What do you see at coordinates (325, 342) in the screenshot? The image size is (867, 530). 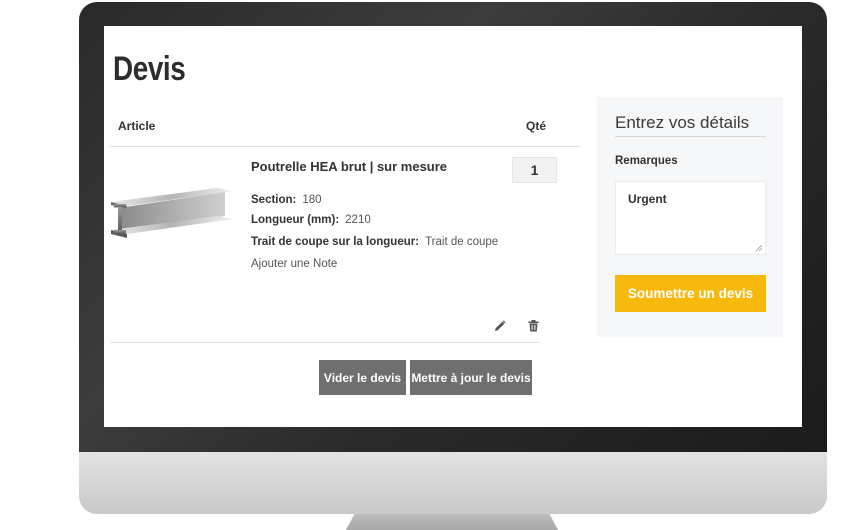 I see `row-divider` at bounding box center [325, 342].